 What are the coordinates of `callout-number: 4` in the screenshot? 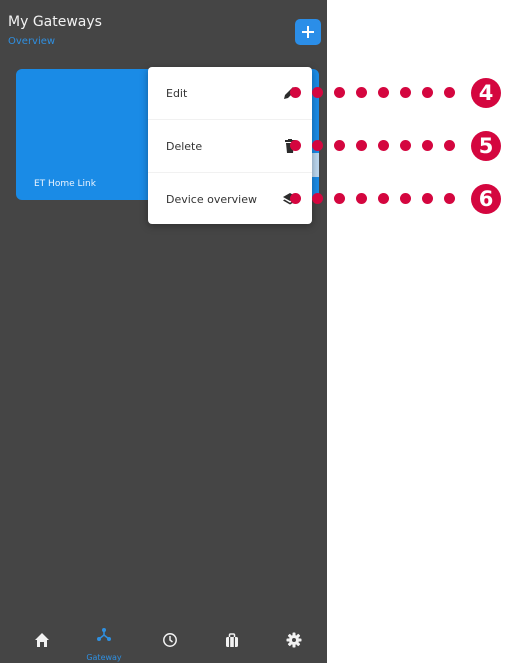 It's located at (486, 93).